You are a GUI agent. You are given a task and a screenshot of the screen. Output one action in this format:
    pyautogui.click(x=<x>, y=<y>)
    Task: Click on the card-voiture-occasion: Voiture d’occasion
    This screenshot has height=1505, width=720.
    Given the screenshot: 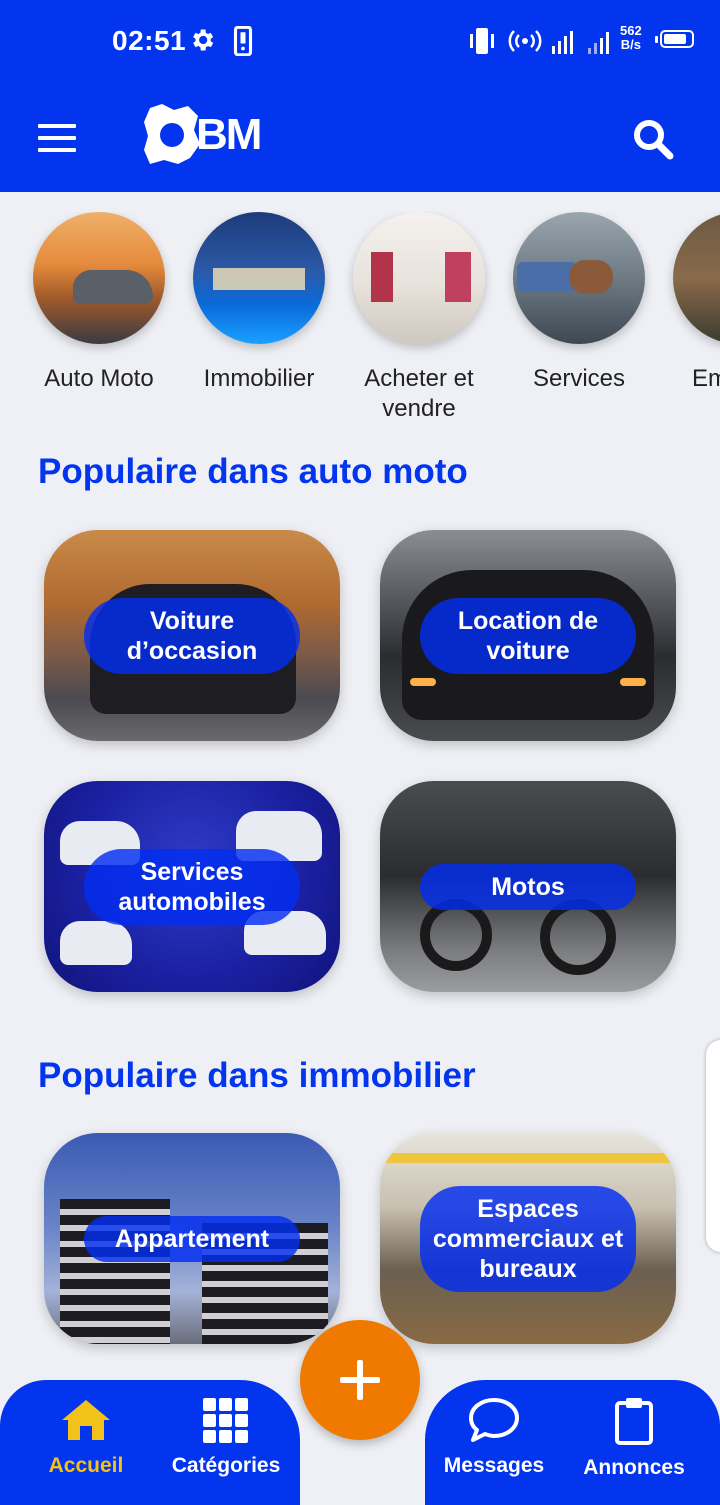 What is the action you would take?
    pyautogui.click(x=192, y=635)
    